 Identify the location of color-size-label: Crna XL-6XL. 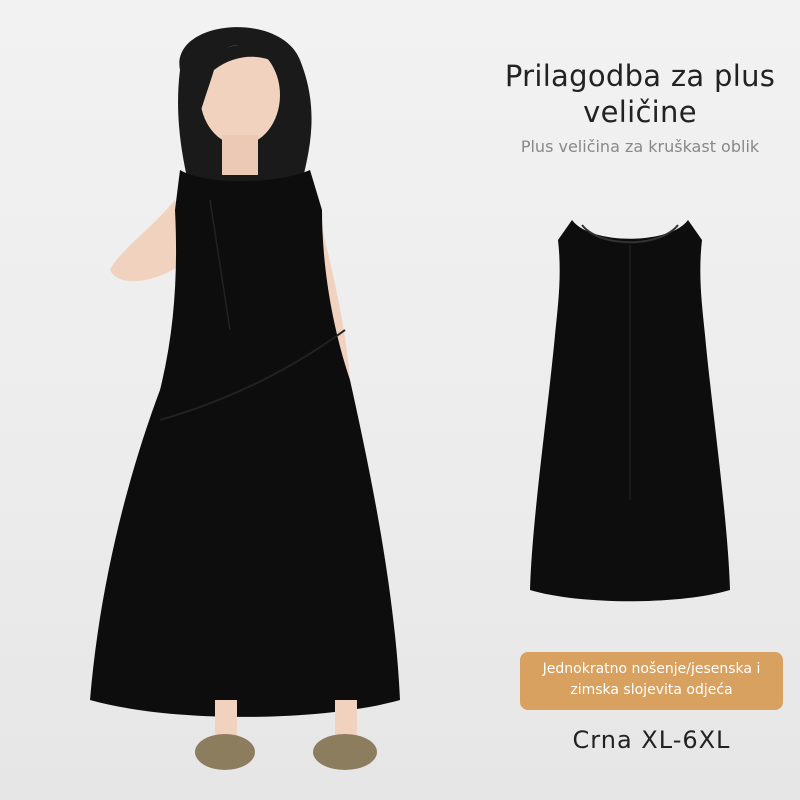
(651, 740).